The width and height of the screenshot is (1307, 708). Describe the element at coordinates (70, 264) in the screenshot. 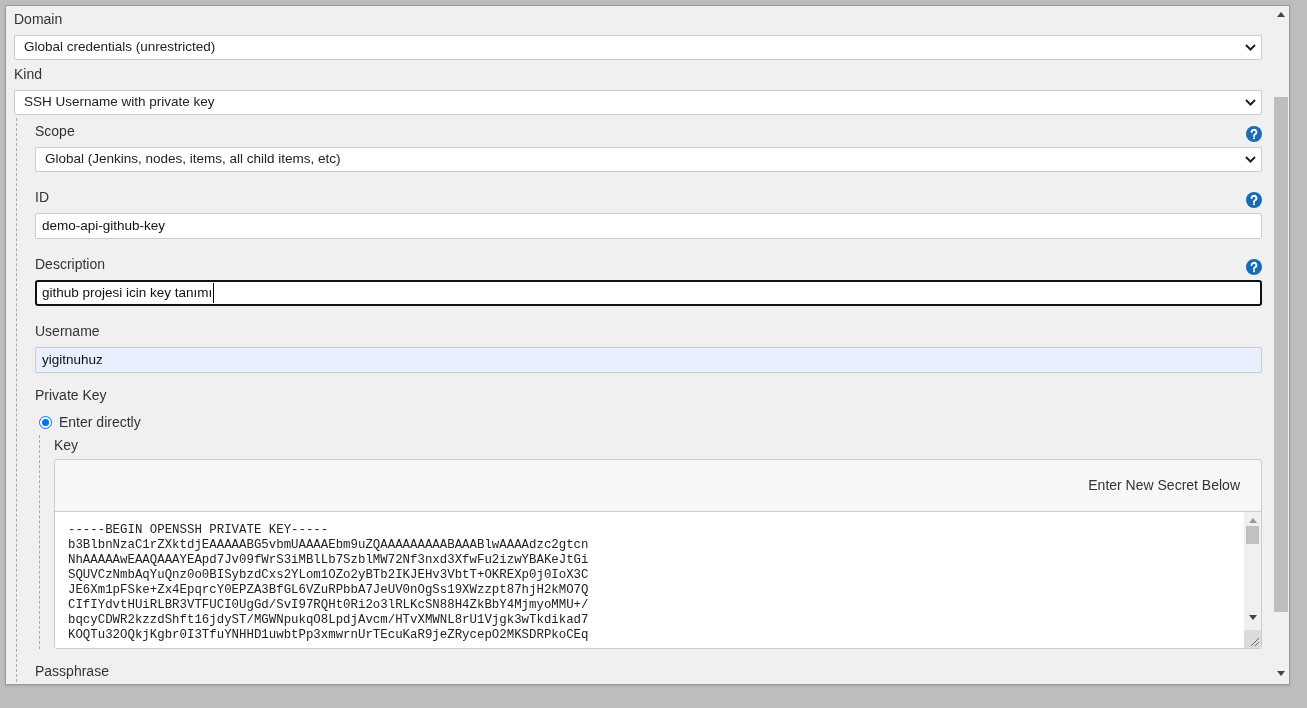

I see `field-label: Description` at that location.